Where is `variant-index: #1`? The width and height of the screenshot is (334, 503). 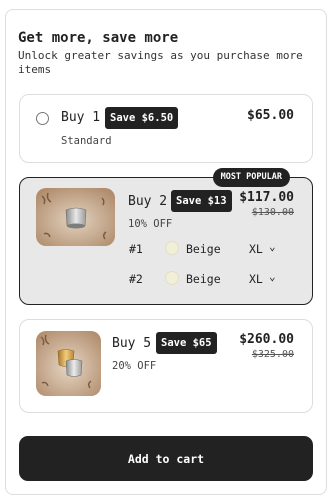
variant-index: #1 is located at coordinates (136, 249).